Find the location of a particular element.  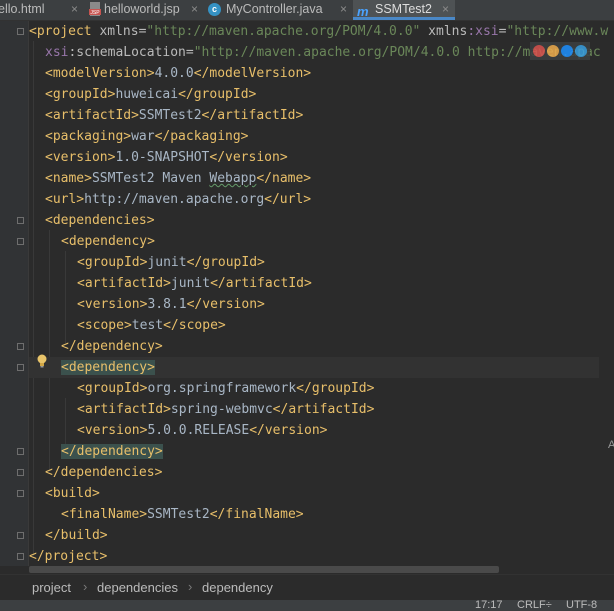

tab-ssmtest2: m SSMTest2 × is located at coordinates (404, 10).